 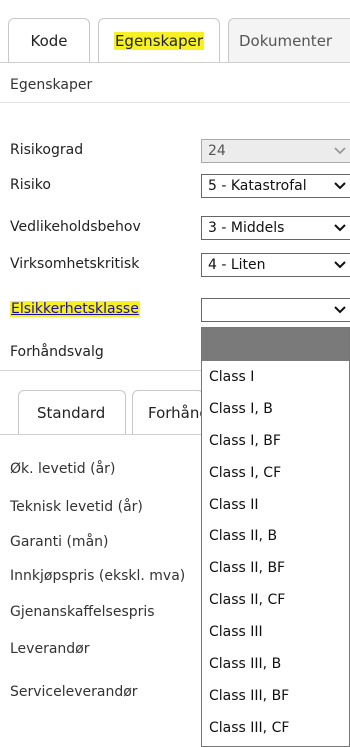 What do you see at coordinates (275, 310) in the screenshot?
I see `elsikkerhetsklasse-select` at bounding box center [275, 310].